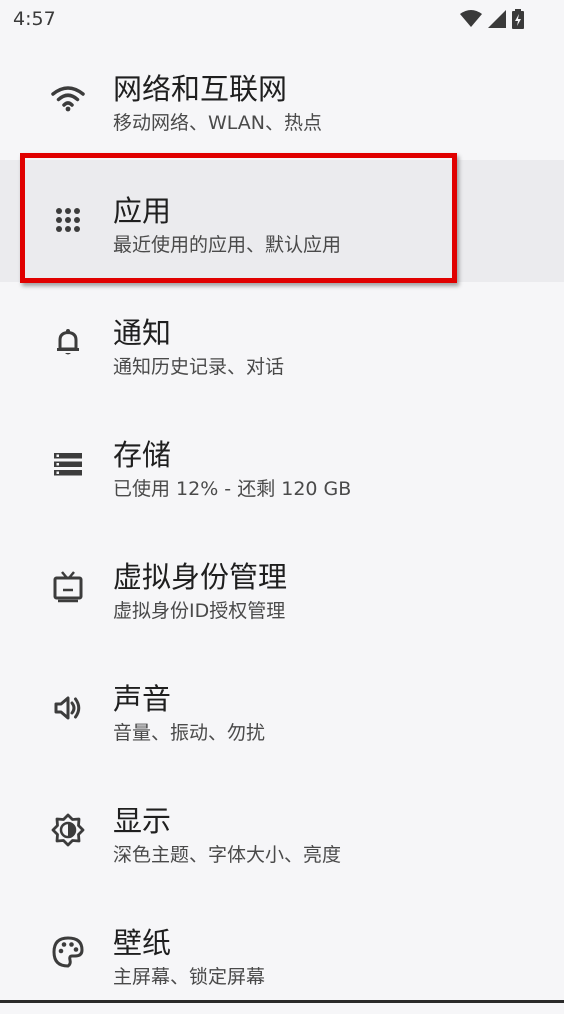 Image resolution: width=564 pixels, height=1014 pixels. Describe the element at coordinates (282, 709) in the screenshot. I see `settings-item-sound: 声音 音量、振动、勿扰` at that location.